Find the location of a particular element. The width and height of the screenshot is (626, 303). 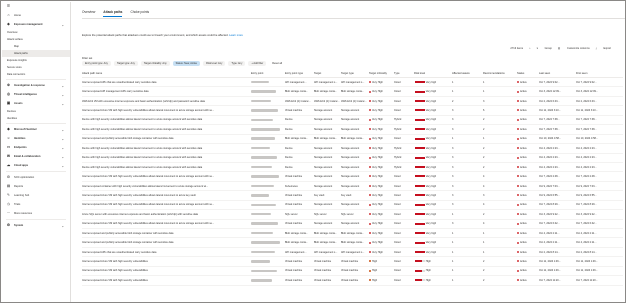

assets-icon: ▣ is located at coordinates (8, 103).